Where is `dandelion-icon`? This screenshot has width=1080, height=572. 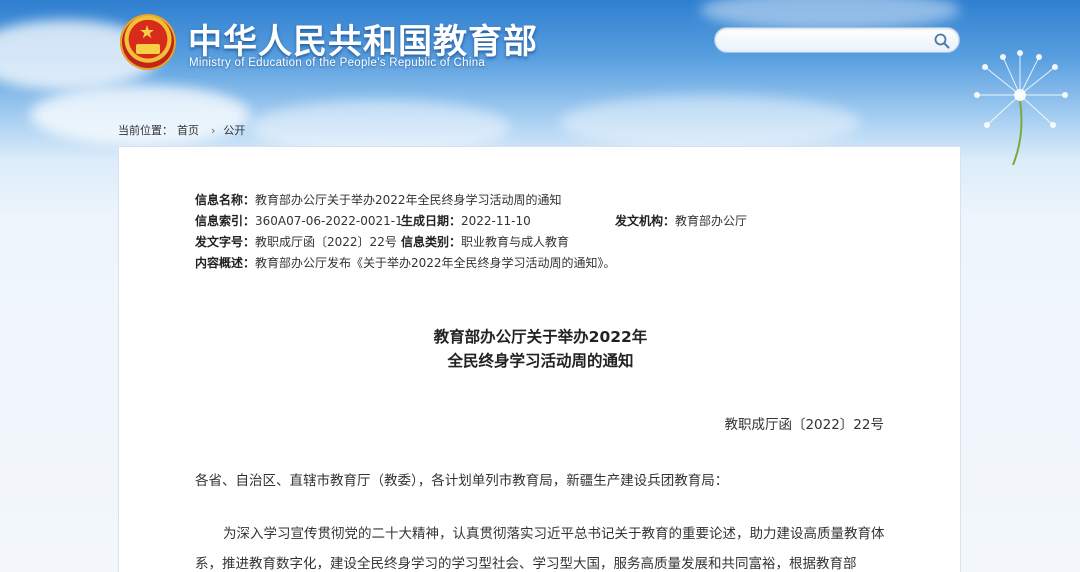 dandelion-icon is located at coordinates (1021, 107).